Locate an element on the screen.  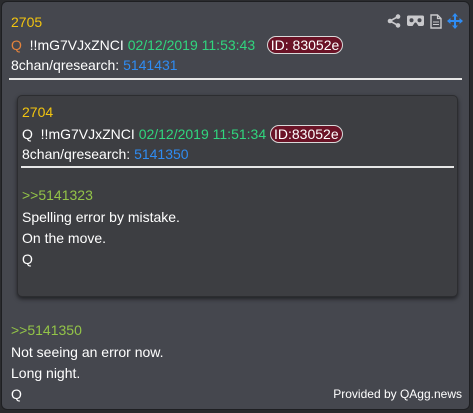
quoted-header-divider is located at coordinates (237, 167).